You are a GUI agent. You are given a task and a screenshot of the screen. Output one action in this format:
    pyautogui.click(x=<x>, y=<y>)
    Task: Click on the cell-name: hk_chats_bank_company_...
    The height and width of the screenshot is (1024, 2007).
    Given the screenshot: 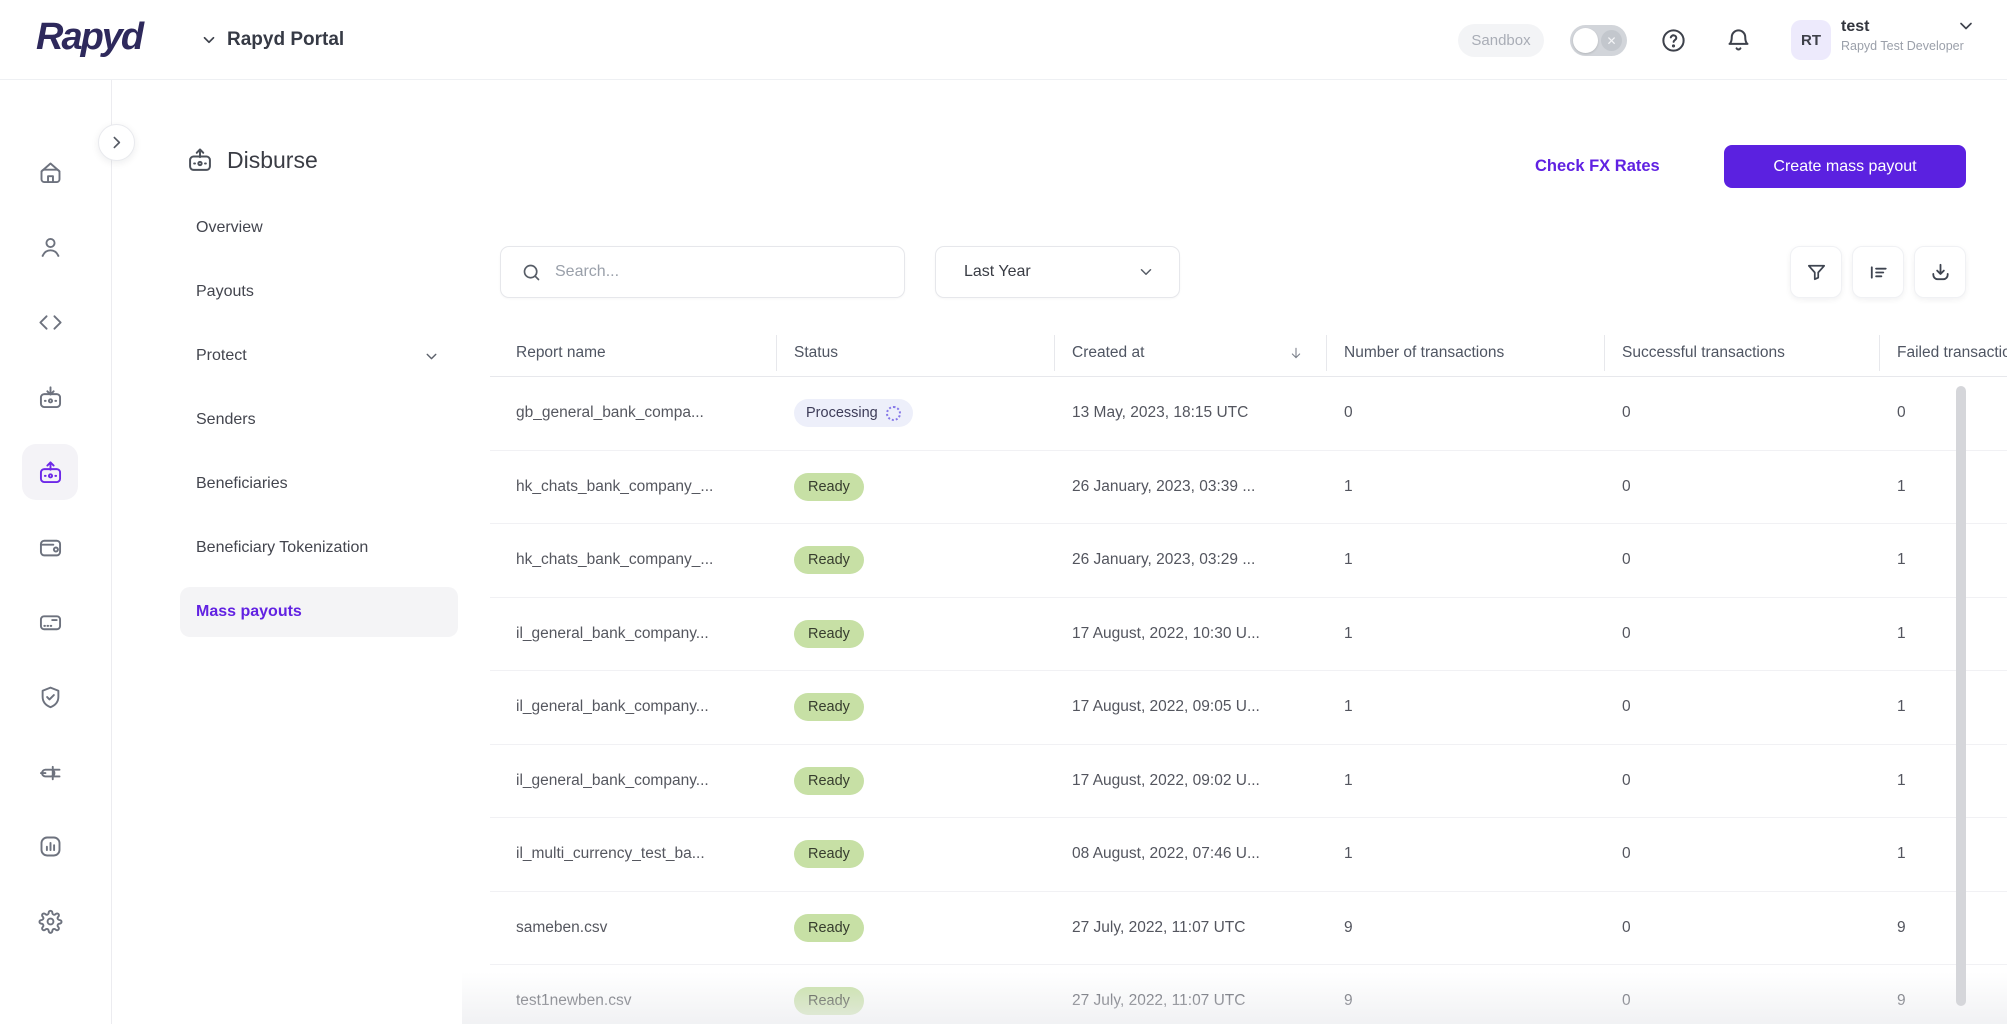 What is the action you would take?
    pyautogui.click(x=615, y=486)
    